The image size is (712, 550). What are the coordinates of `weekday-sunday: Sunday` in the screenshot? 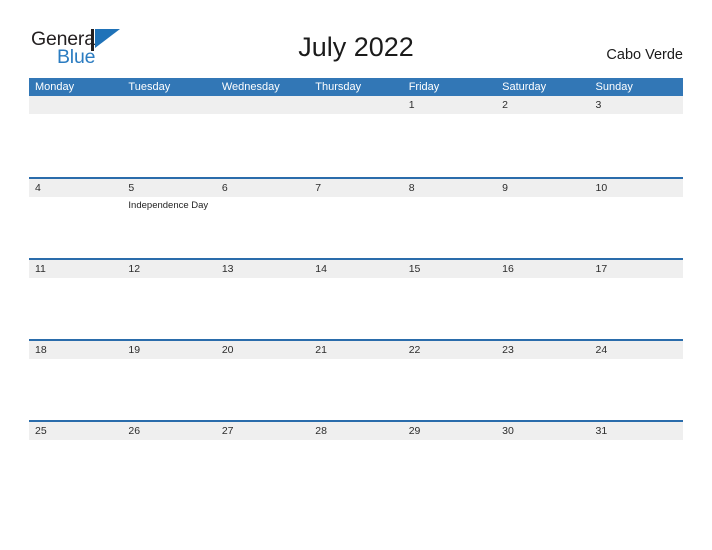 It's located at (614, 87).